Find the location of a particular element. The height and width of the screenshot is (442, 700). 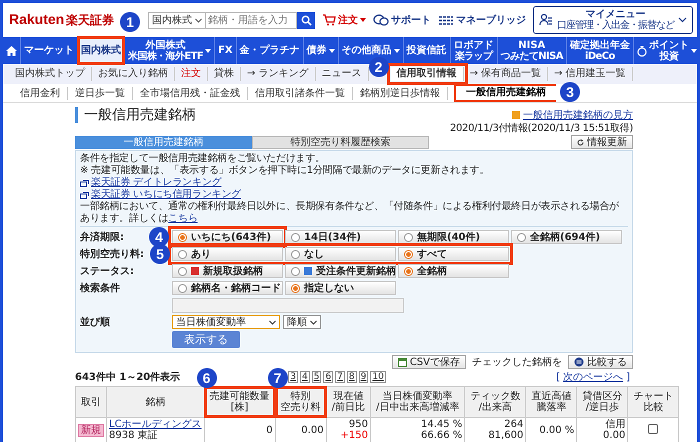

logo-name: 楽天証券 is located at coordinates (90, 20).